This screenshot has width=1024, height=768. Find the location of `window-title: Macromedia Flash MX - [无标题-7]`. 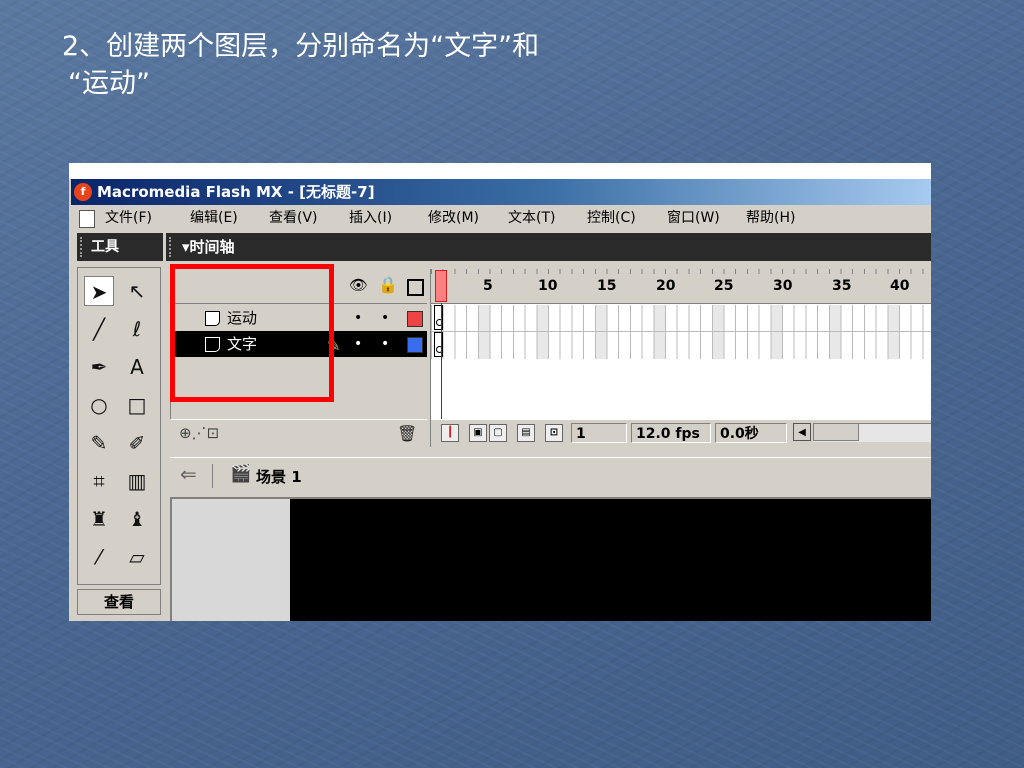

window-title: Macromedia Flash MX - [无标题-7] is located at coordinates (236, 192).